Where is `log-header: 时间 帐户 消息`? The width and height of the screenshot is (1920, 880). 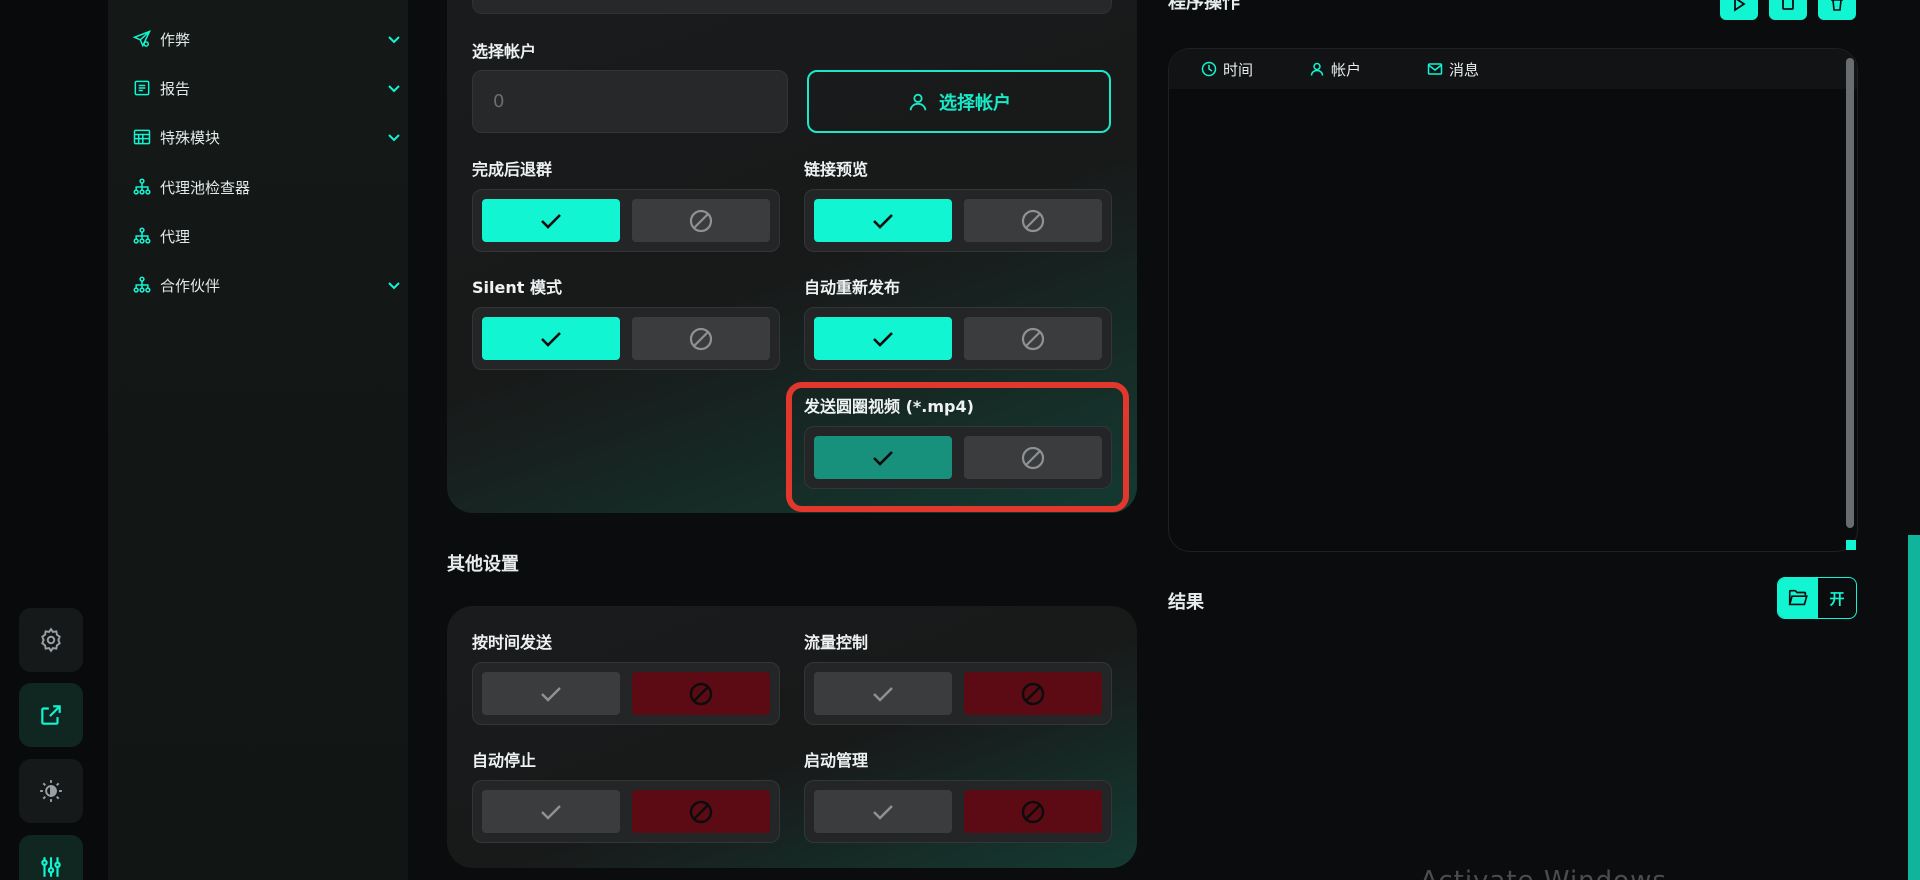
log-header: 时间 帐户 消息 is located at coordinates (1513, 69).